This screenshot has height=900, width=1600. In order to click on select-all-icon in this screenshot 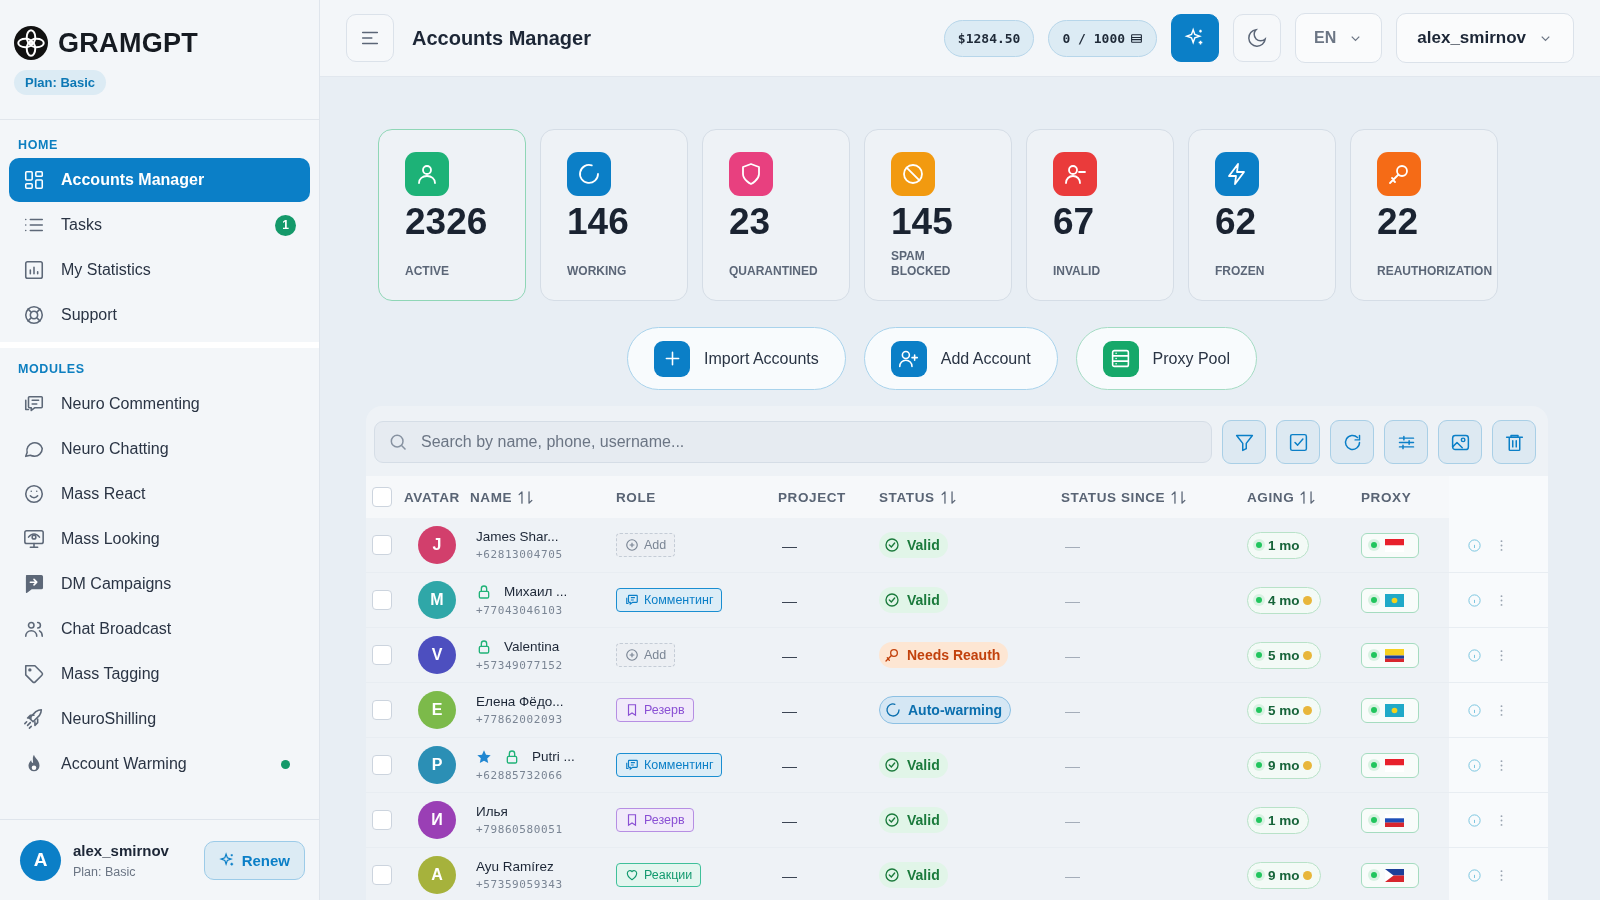, I will do `click(1298, 442)`.